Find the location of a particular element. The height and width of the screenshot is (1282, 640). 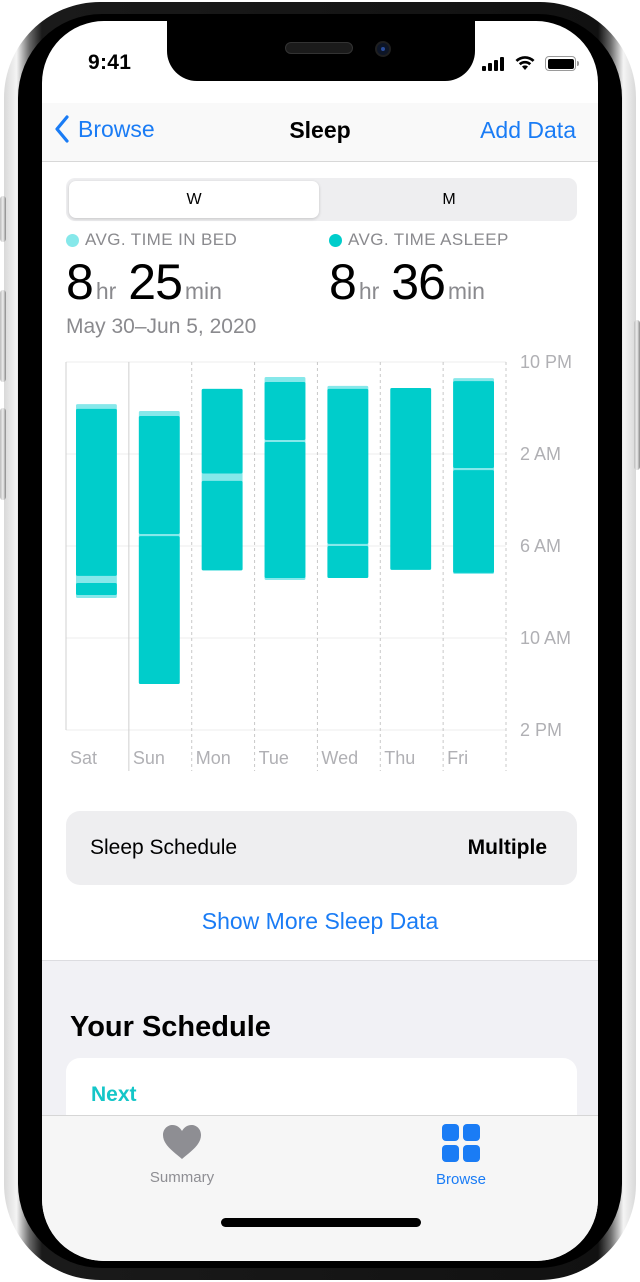

tab-browse-label: Browse is located at coordinates (461, 1179).